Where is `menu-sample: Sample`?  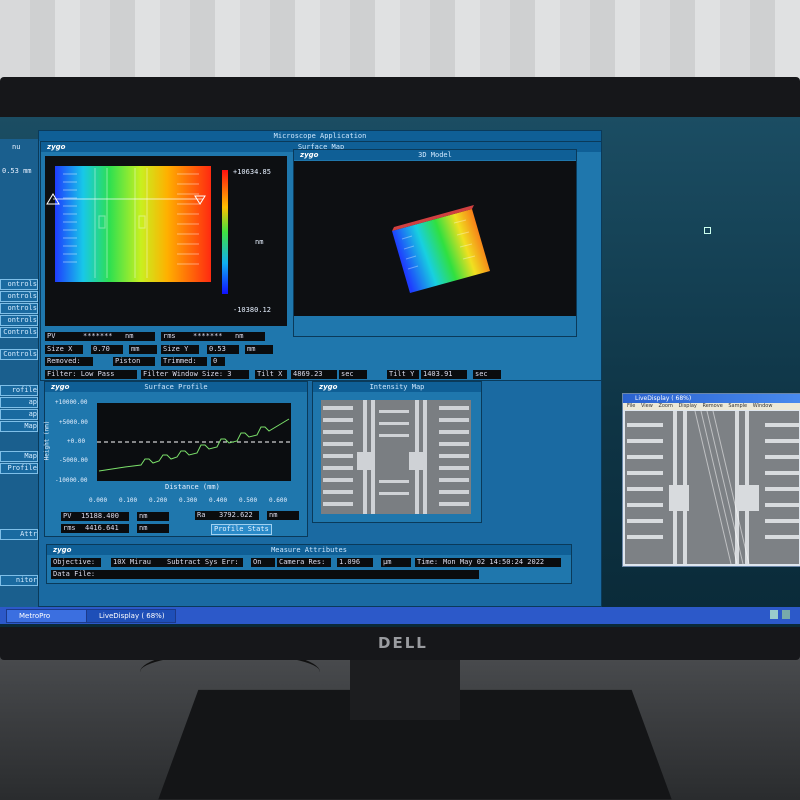
menu-sample: Sample is located at coordinates (737, 406).